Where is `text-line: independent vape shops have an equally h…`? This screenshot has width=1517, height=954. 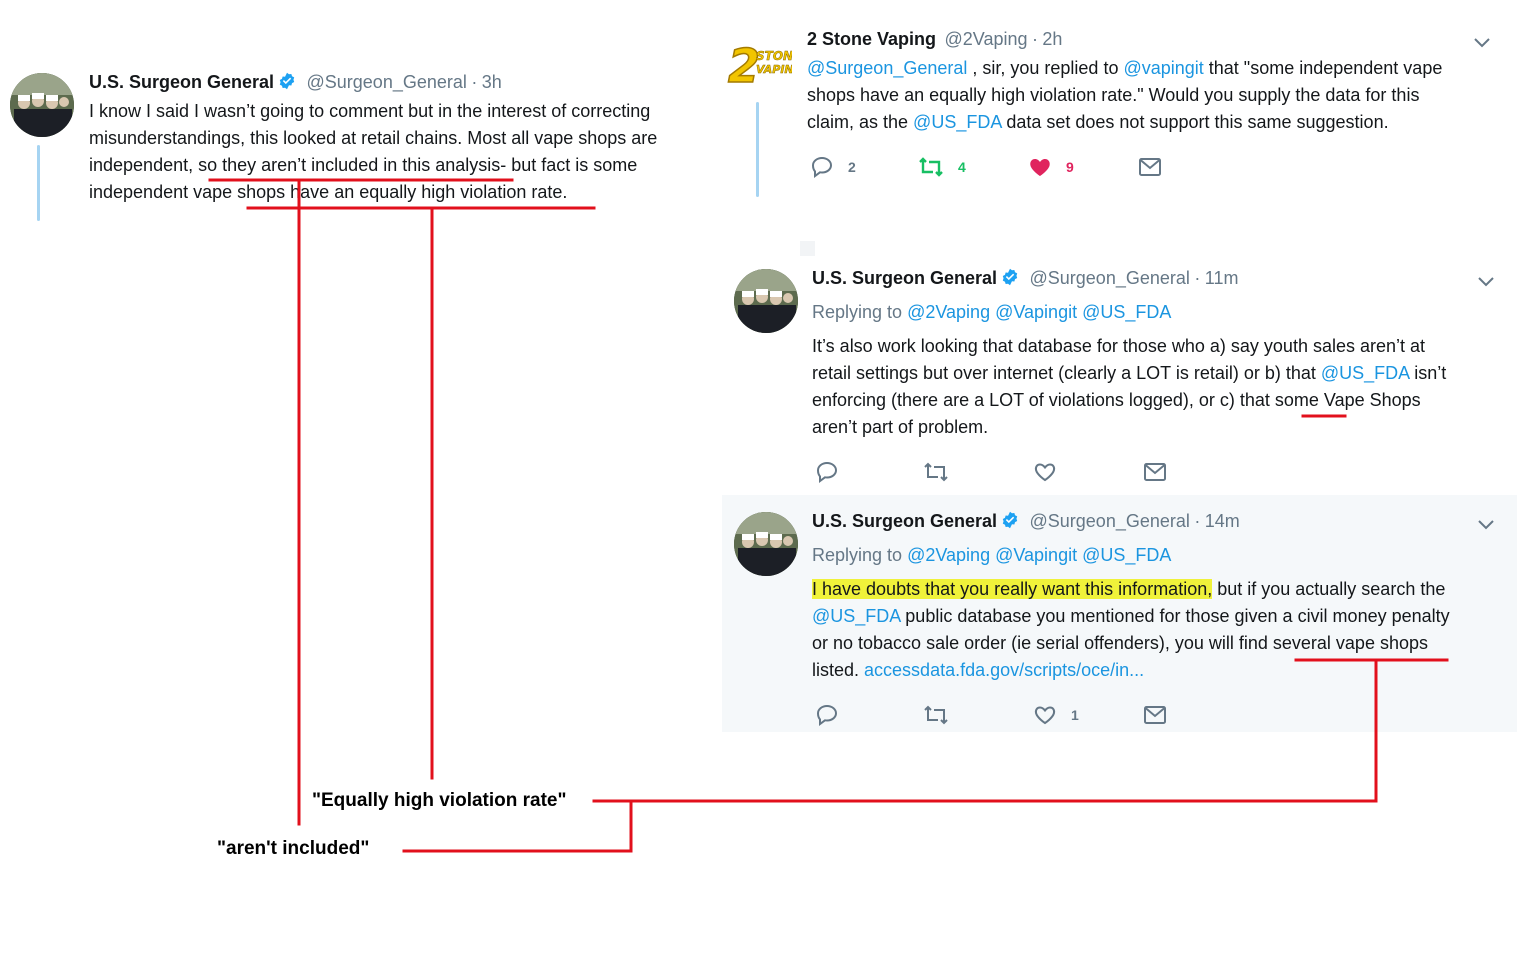 text-line: independent vape shops have an equally h… is located at coordinates (328, 192).